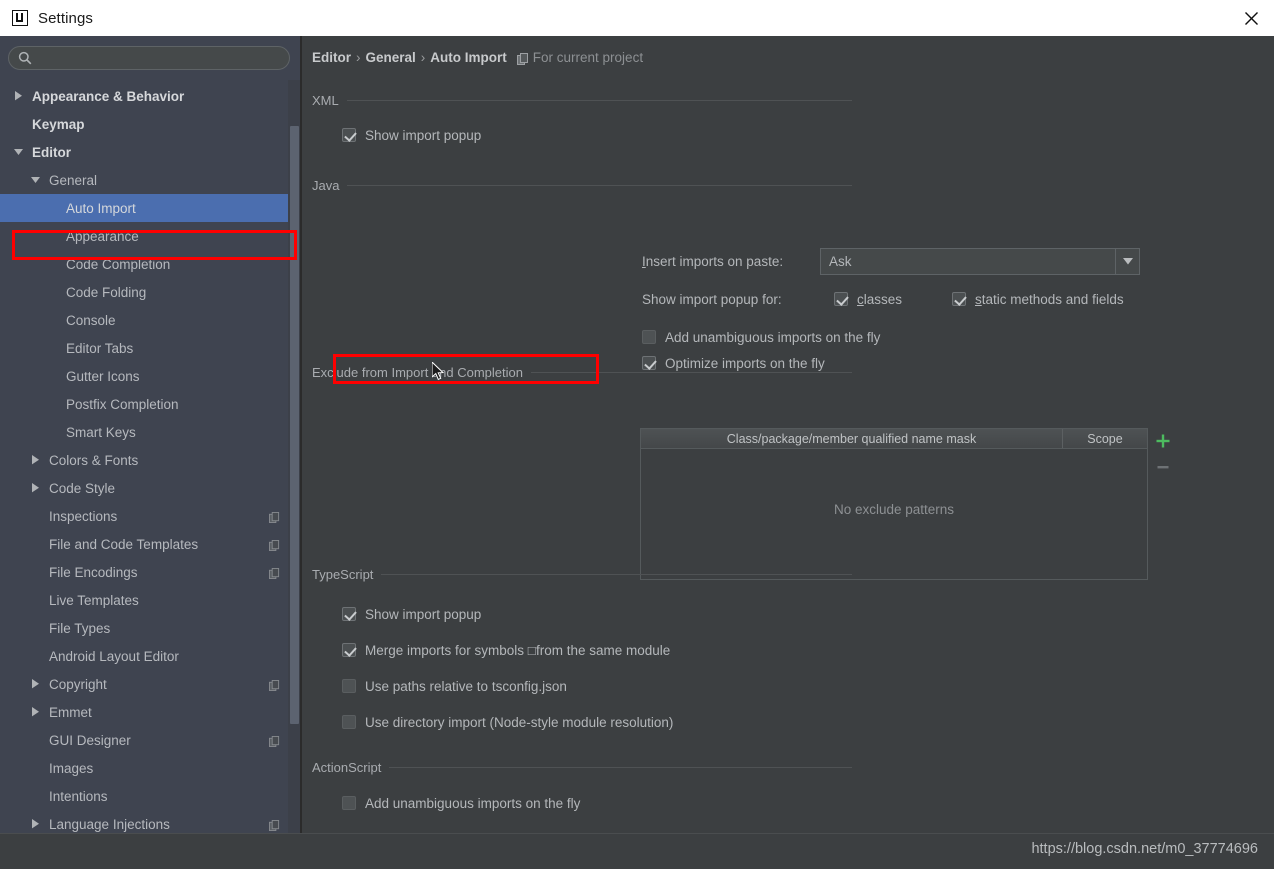 The image size is (1274, 869). Describe the element at coordinates (423, 135) in the screenshot. I see `xml-show-import-popup-label: Show import popup` at that location.